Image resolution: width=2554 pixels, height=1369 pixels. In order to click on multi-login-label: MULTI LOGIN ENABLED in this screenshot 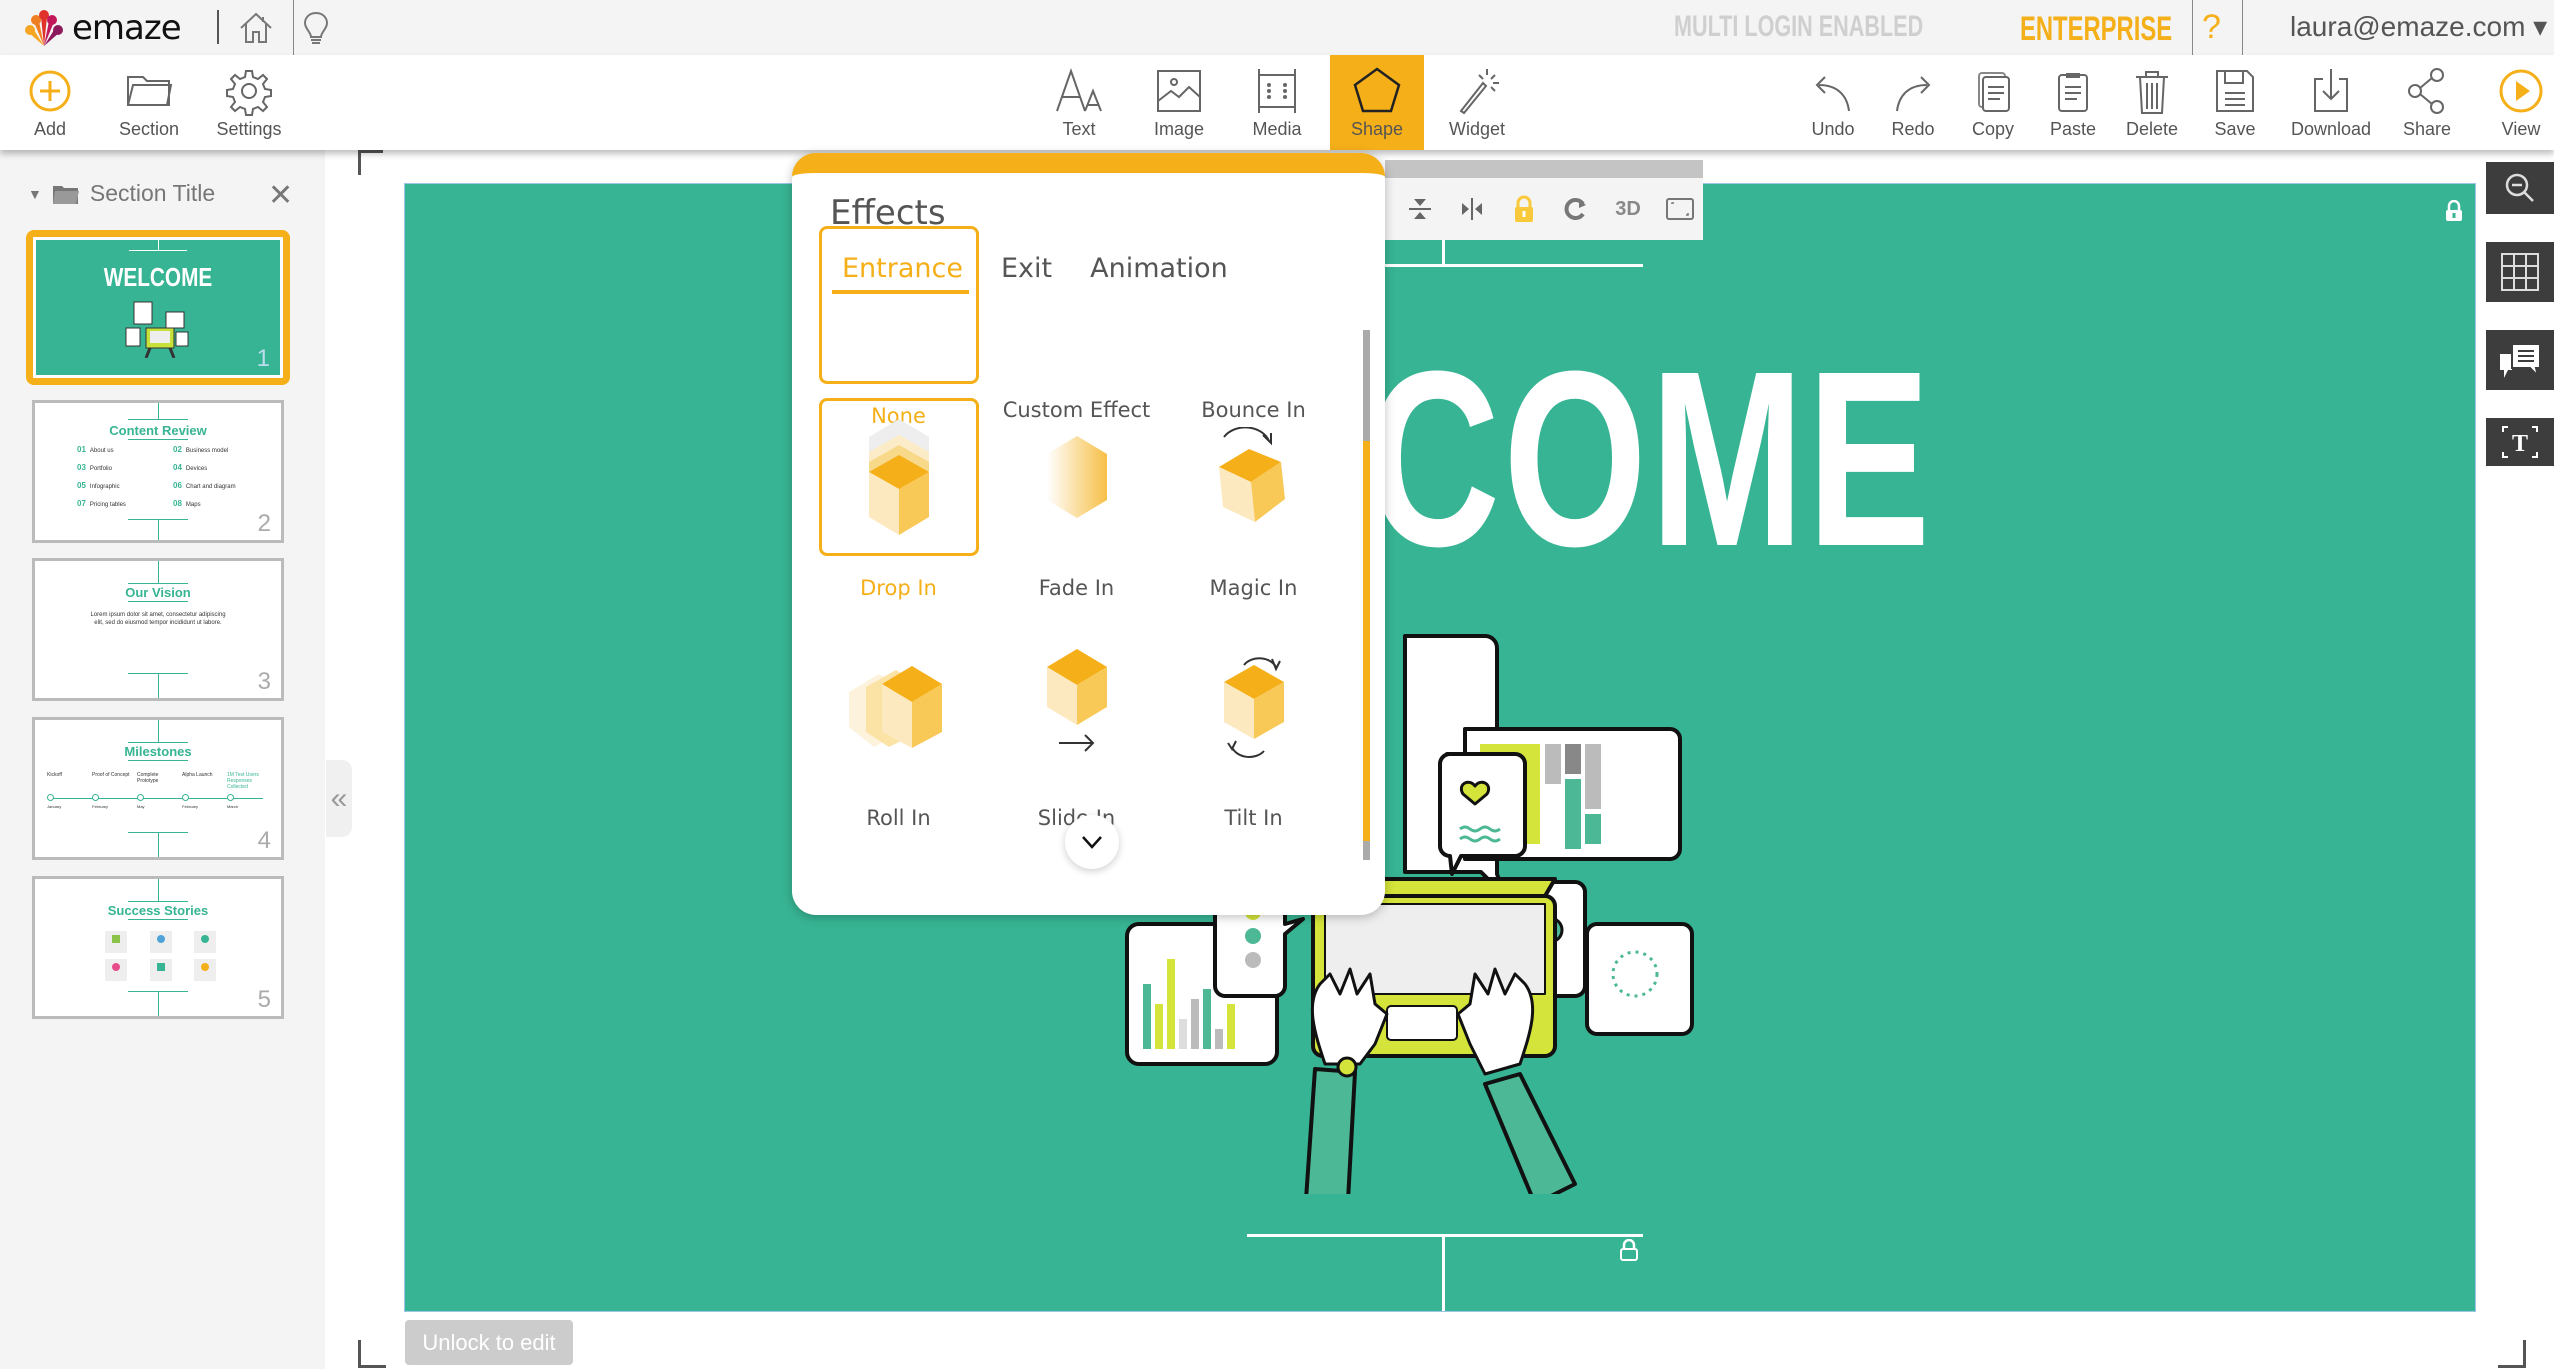, I will do `click(1799, 26)`.